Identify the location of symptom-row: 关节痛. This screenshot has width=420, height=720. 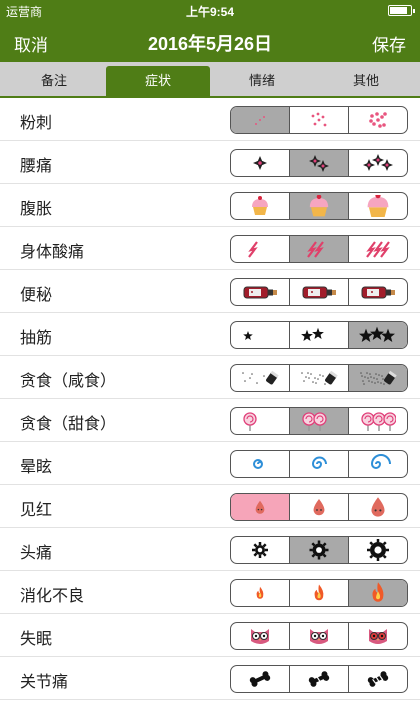
(210, 678).